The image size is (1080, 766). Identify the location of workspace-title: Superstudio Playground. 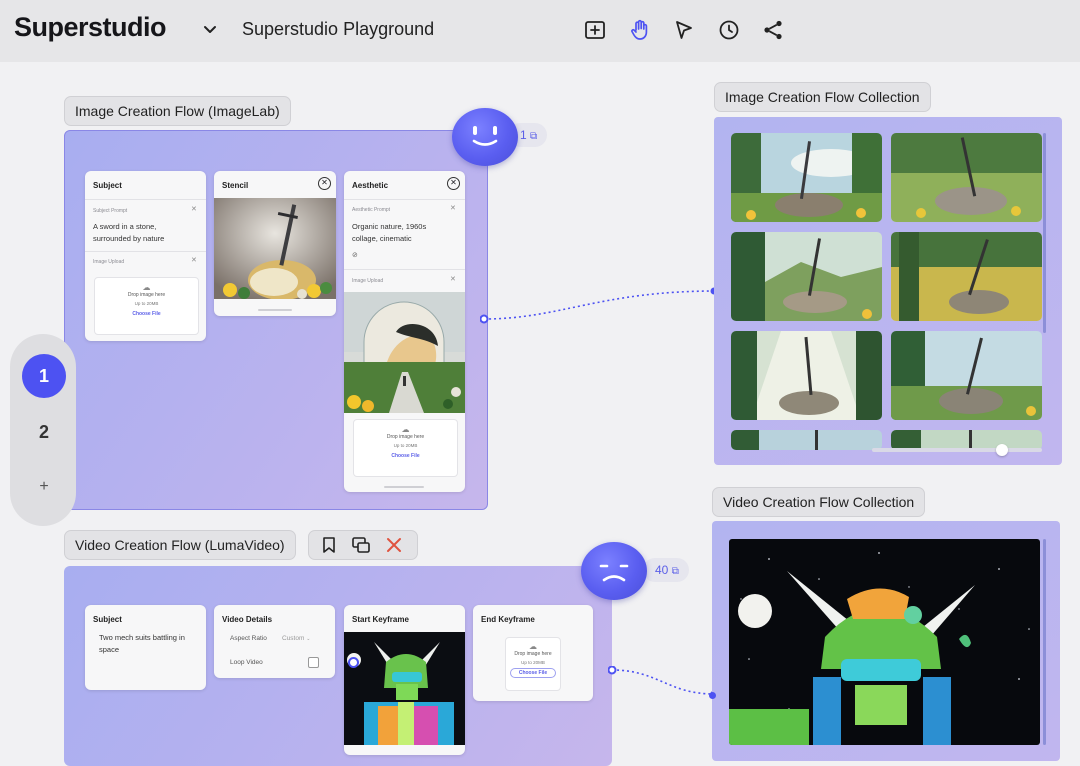
(338, 29).